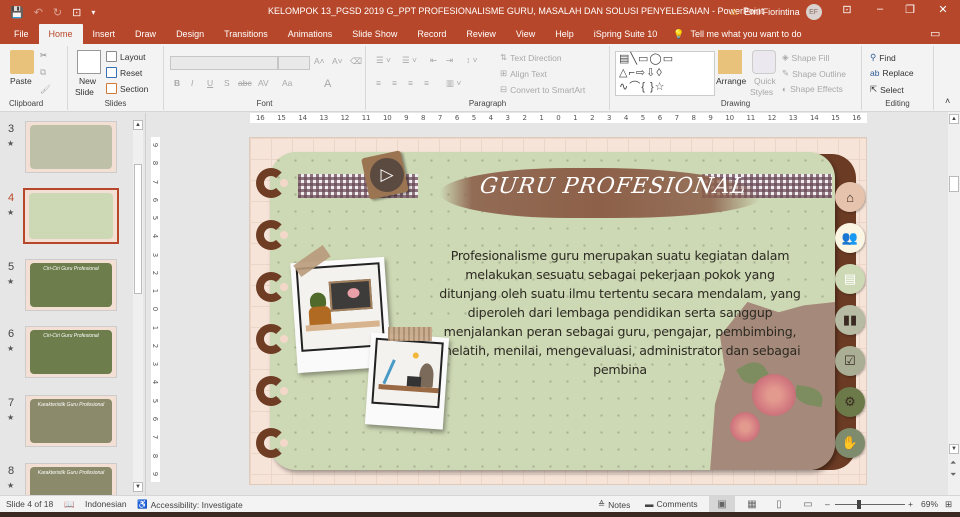  Describe the element at coordinates (614, 504) in the screenshot. I see `notes-button: ≙ Notes` at that location.